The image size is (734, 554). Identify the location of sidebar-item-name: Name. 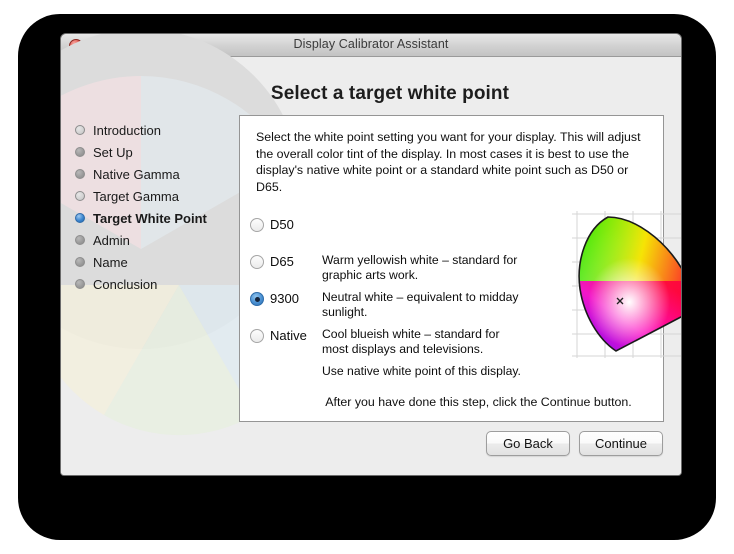
(158, 262).